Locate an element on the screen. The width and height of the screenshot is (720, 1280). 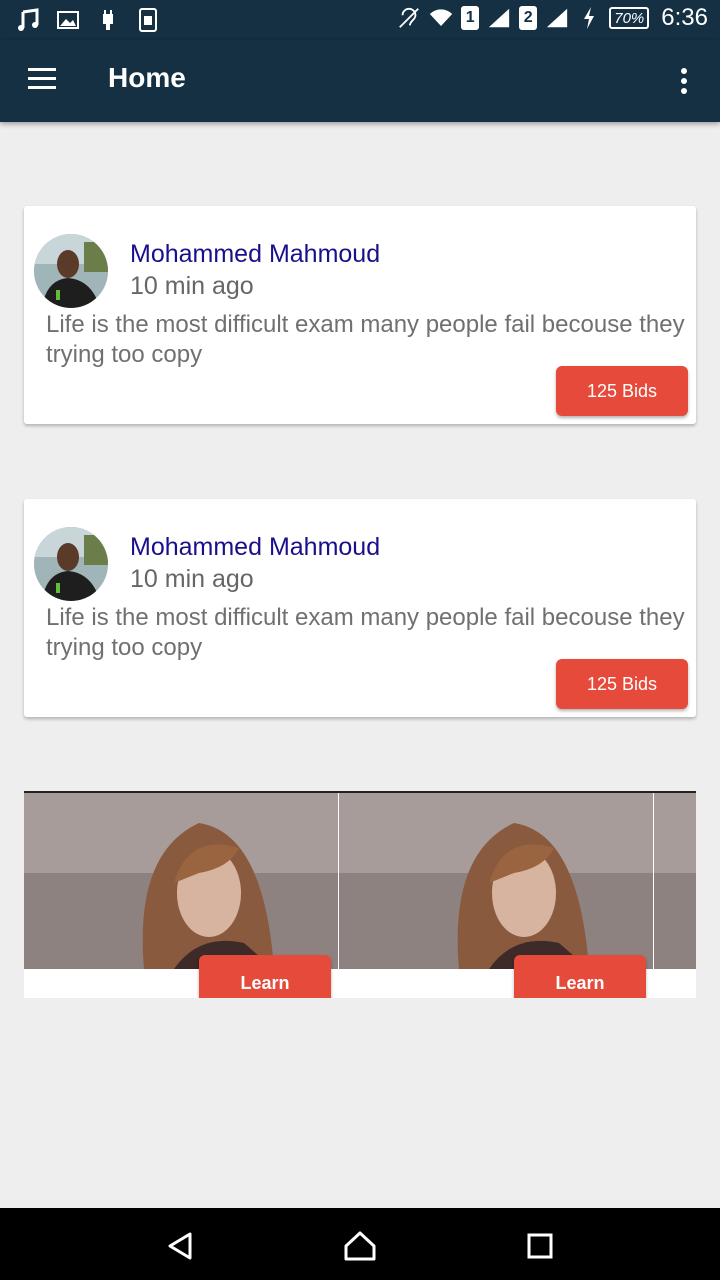
navigation-bar is located at coordinates (360, 1244).